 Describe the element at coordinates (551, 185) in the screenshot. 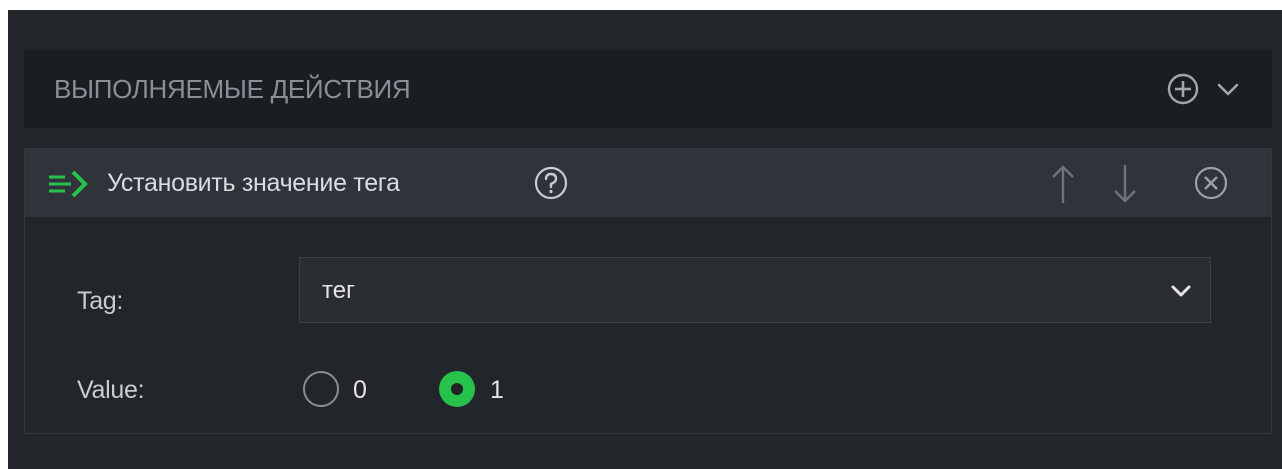

I see `question-circle-icon` at that location.